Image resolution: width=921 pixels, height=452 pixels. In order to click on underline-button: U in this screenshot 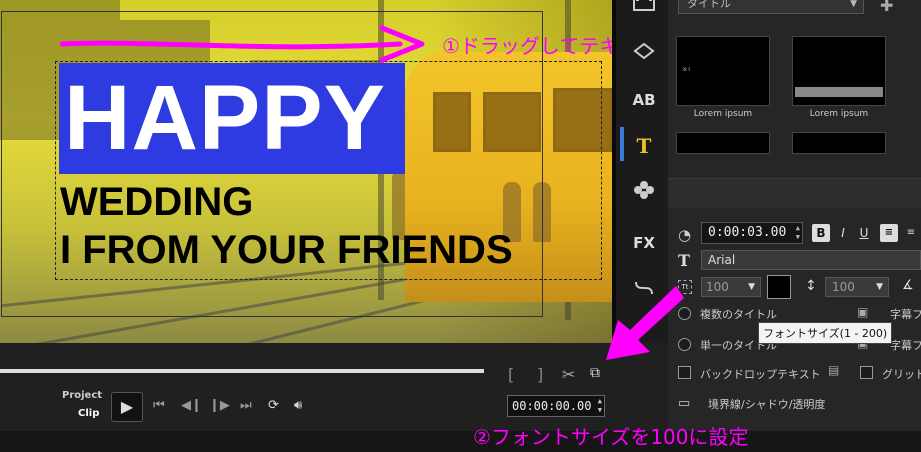, I will do `click(864, 233)`.